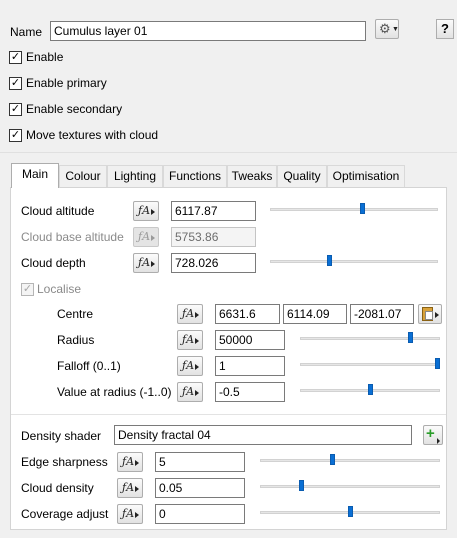  I want to click on falloff-field: 1, so click(250, 366).